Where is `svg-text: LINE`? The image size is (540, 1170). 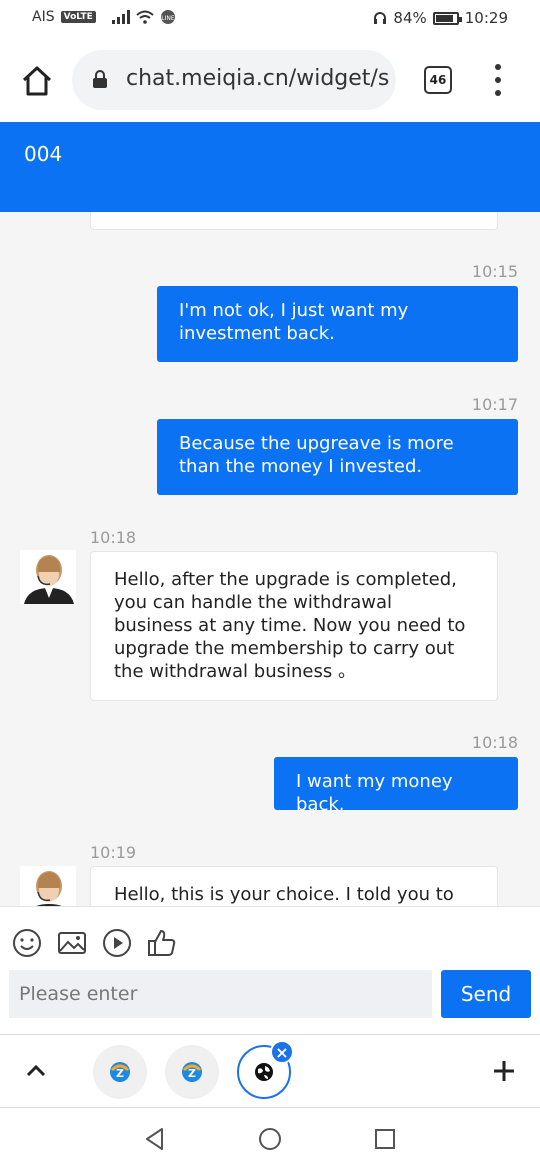
svg-text: LINE is located at coordinates (168, 18).